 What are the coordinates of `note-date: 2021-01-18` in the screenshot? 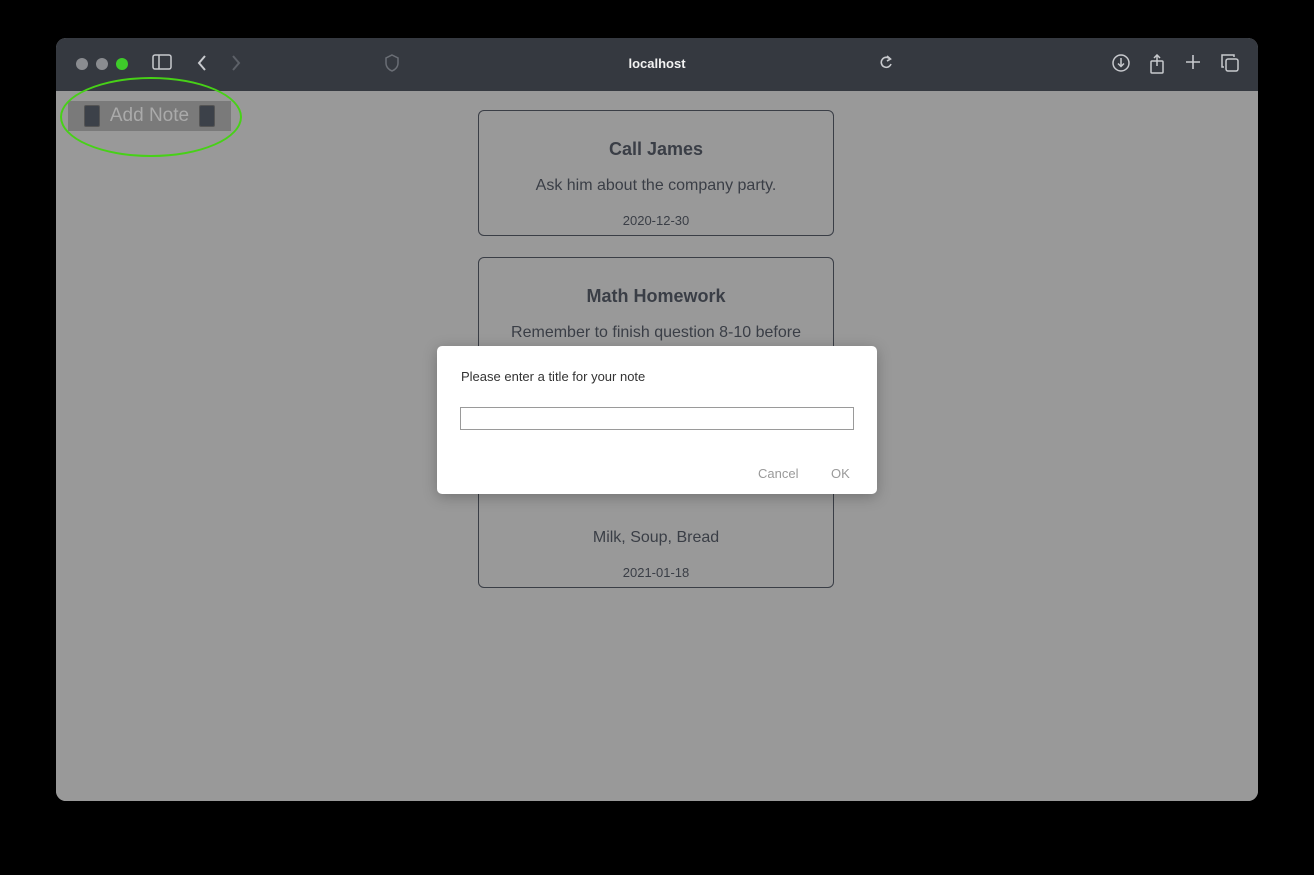 It's located at (656, 572).